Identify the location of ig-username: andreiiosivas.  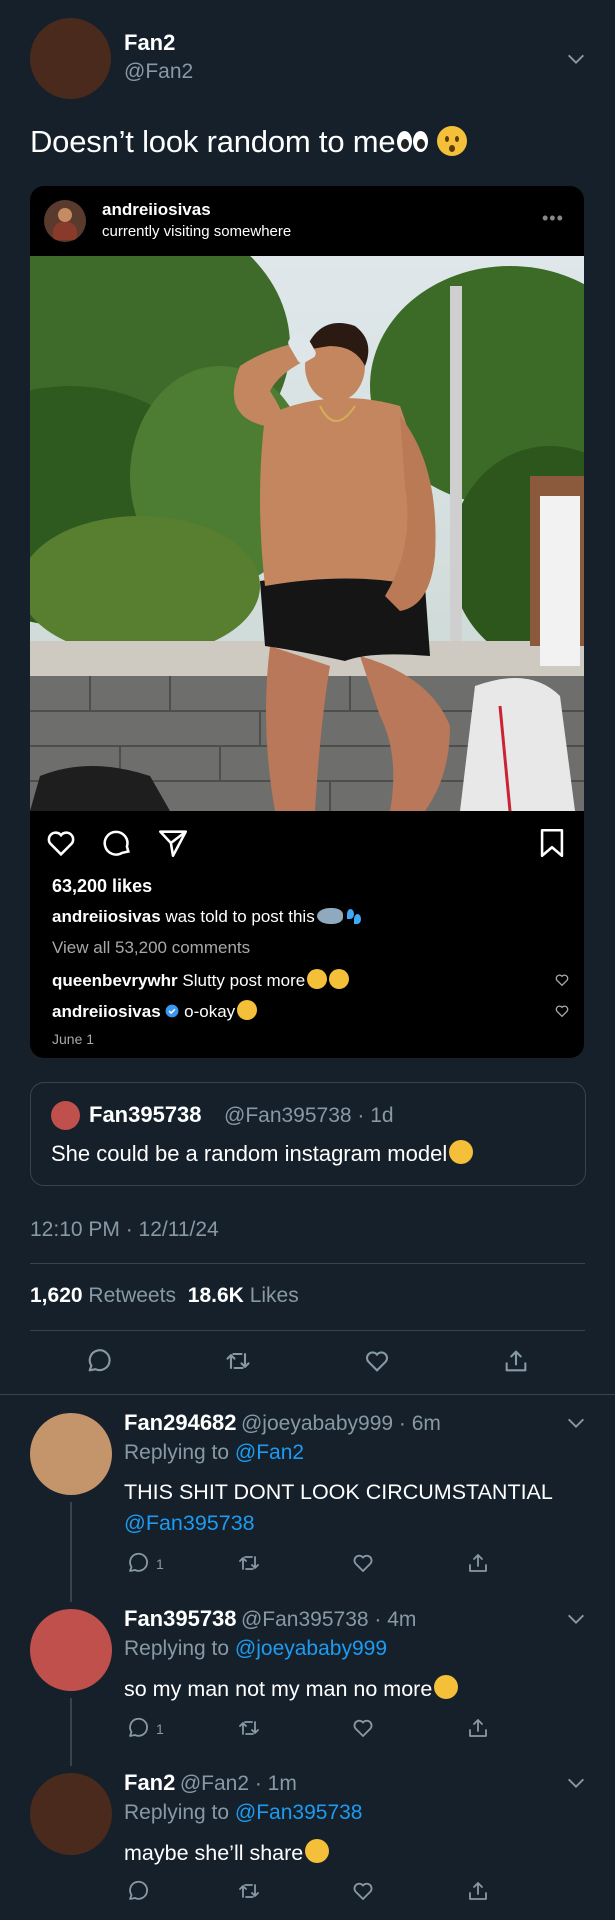
(156, 210).